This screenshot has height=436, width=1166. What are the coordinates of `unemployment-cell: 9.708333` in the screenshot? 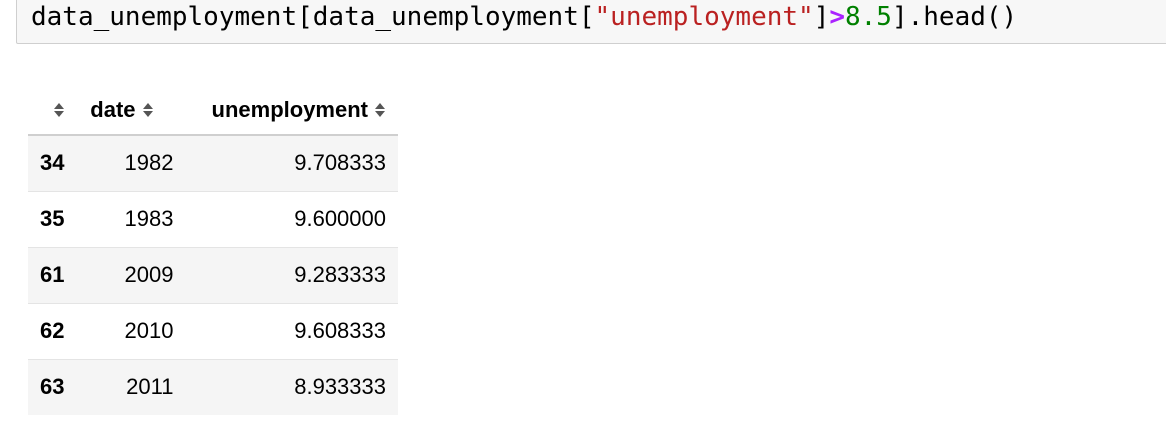 It's located at (340, 163).